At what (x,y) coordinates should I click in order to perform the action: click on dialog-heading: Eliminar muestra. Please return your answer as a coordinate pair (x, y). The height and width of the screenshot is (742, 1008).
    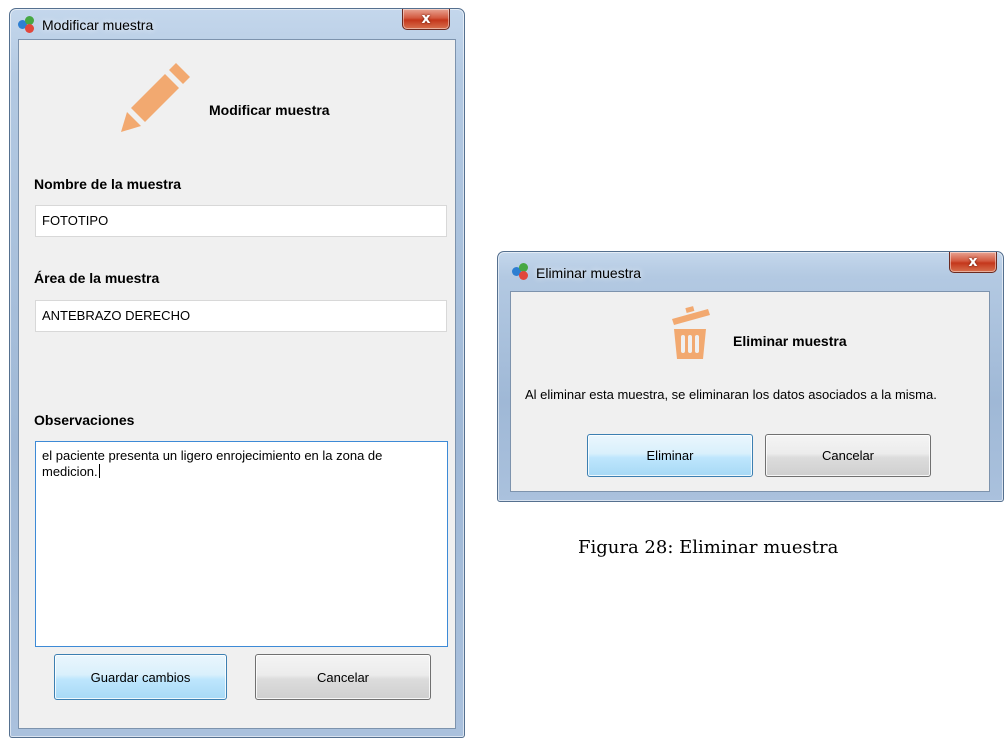
    Looking at the image, I should click on (790, 341).